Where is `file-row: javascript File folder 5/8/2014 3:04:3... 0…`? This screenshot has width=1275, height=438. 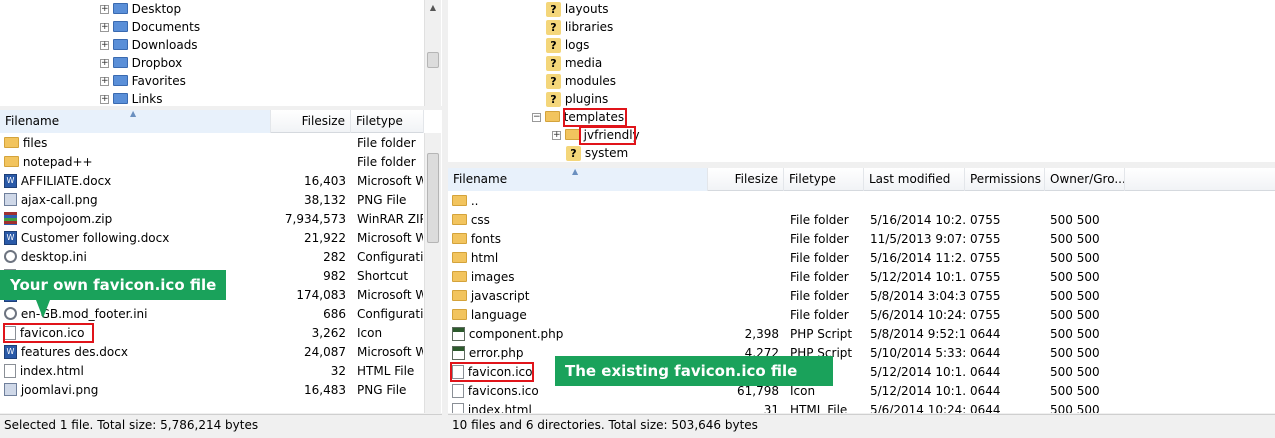 file-row: javascript File folder 5/8/2014 3:04:3... 0… is located at coordinates (861, 296).